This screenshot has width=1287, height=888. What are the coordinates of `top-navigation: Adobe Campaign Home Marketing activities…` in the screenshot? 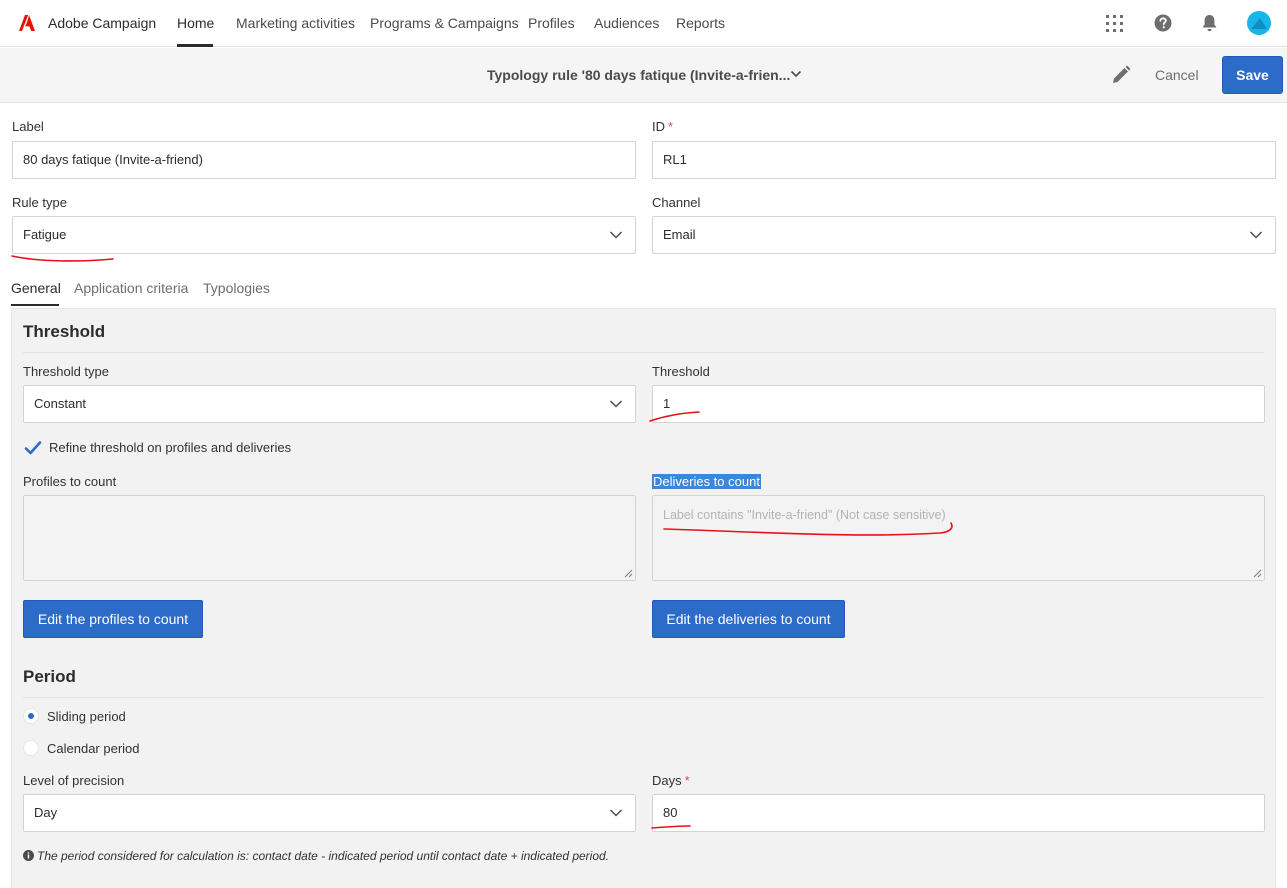 It's located at (643, 23).